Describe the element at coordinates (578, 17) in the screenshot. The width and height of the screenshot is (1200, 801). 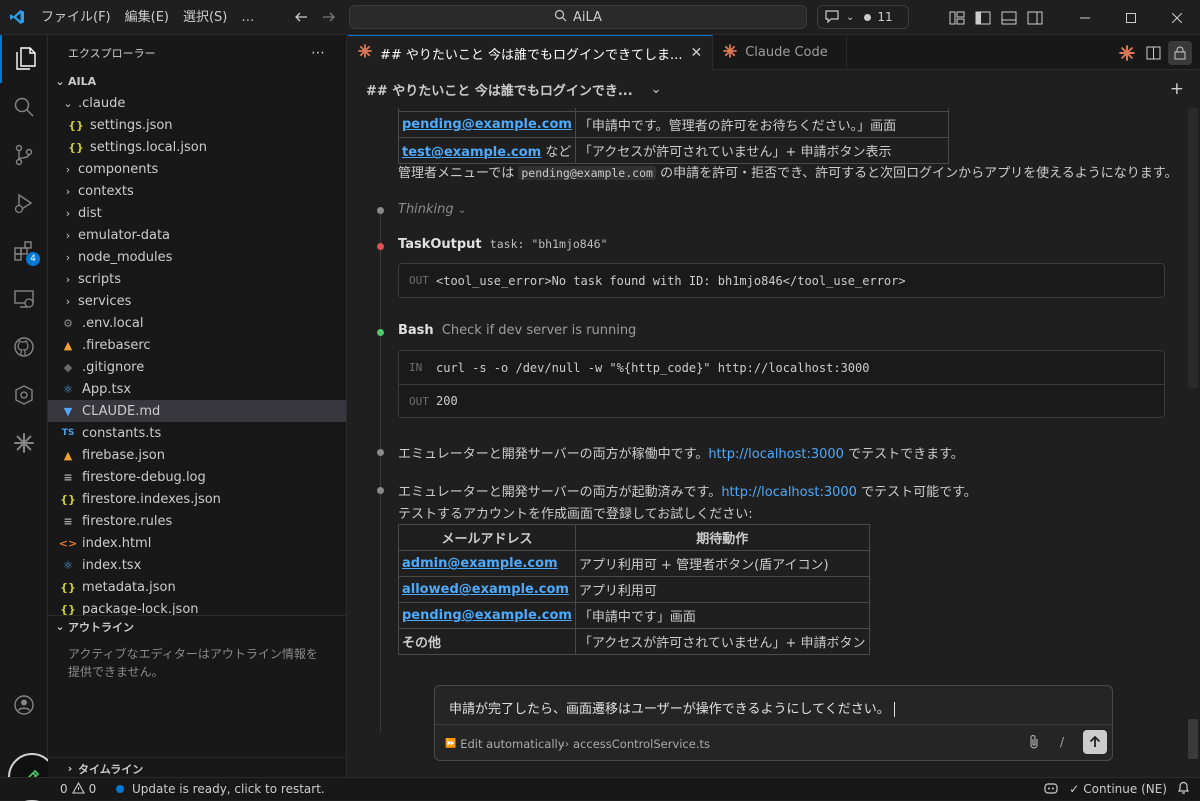
I see `command-center-search: AiLA` at that location.